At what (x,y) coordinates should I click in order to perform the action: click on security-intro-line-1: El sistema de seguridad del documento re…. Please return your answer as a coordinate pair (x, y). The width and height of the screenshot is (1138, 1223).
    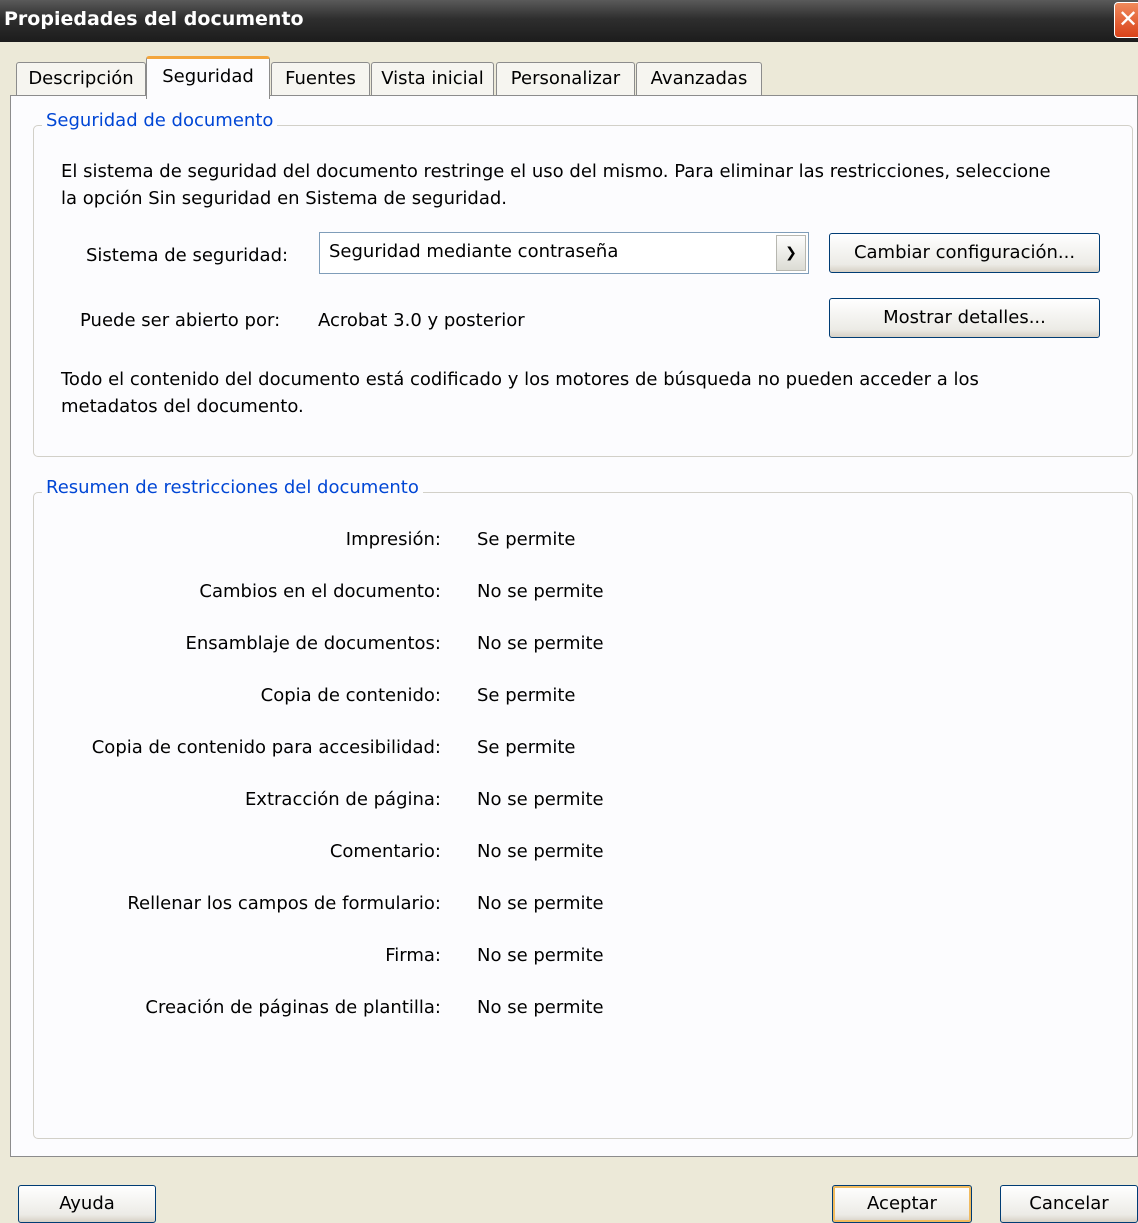
    Looking at the image, I should click on (556, 171).